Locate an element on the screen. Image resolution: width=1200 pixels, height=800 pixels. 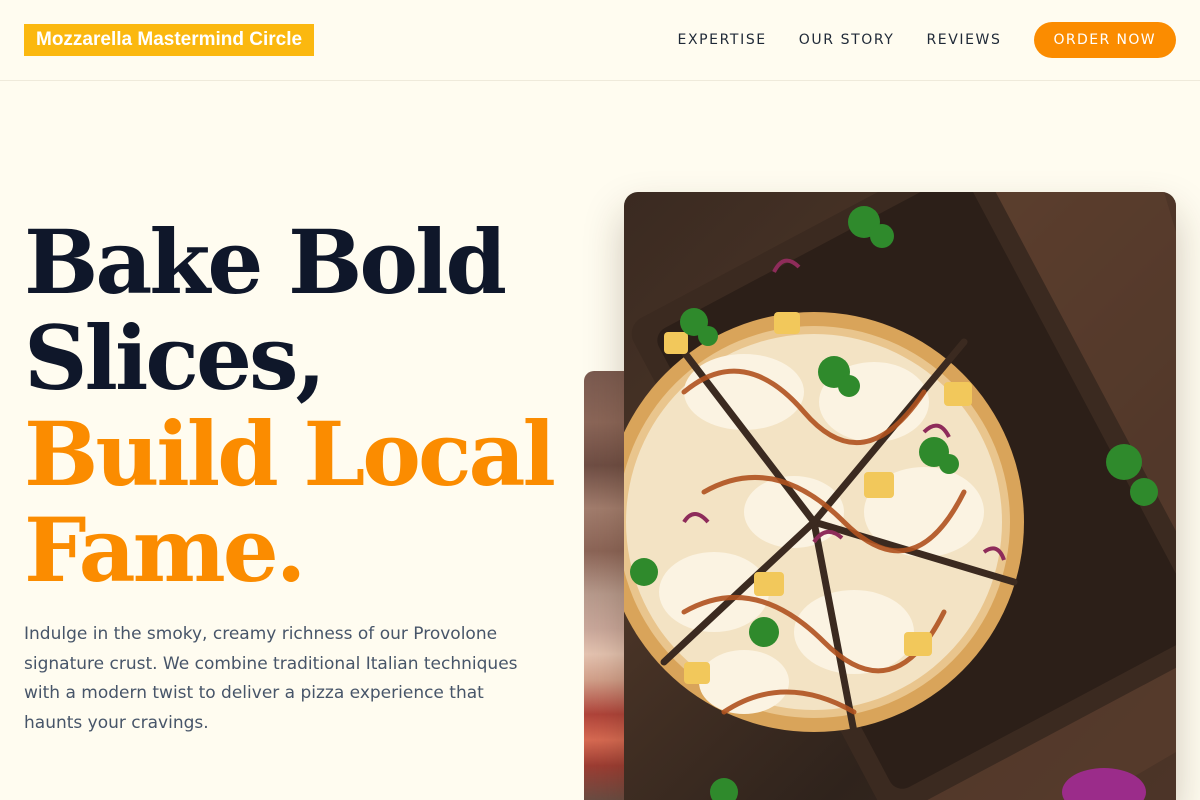
headline-line-2: Slices, is located at coordinates (175, 358).